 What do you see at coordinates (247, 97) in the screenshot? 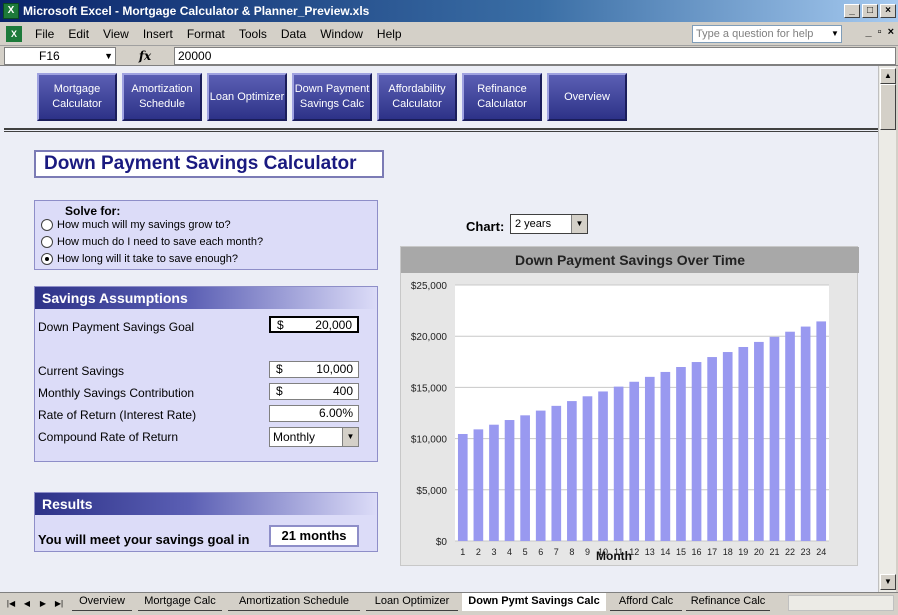
I see `nav-loan-optimizer-button: Loan Optimizer` at bounding box center [247, 97].